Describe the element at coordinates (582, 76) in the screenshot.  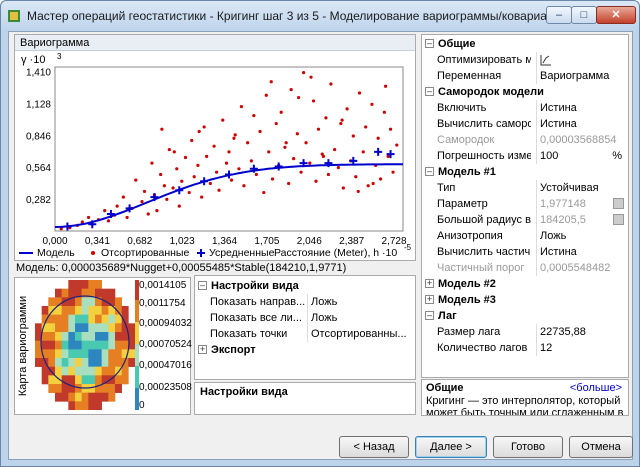
I see `property-value: Вариограмма` at that location.